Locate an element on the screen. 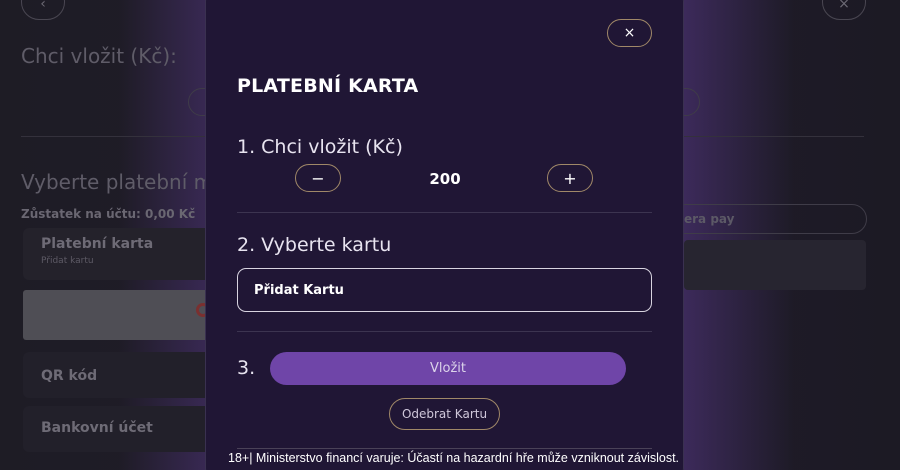 This screenshot has width=900, height=470. remove-card-button: Odebrat Kartu is located at coordinates (444, 414).